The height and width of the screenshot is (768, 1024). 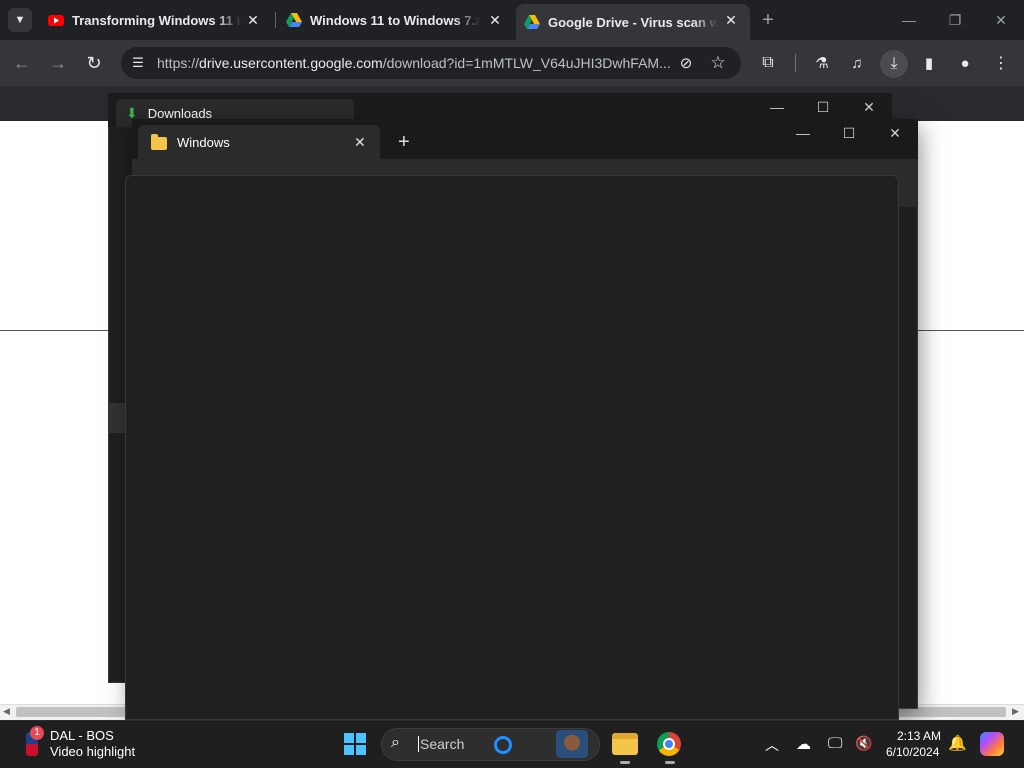 I want to click on scroll-left-arrow-icon: ◀, so click(x=6, y=711).